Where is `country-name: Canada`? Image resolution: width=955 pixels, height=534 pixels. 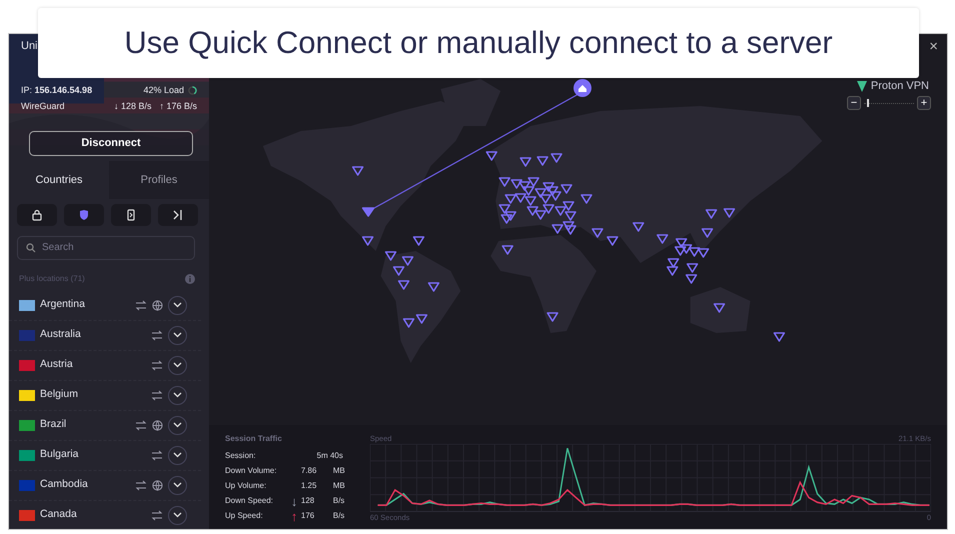
country-name: Canada is located at coordinates (93, 515).